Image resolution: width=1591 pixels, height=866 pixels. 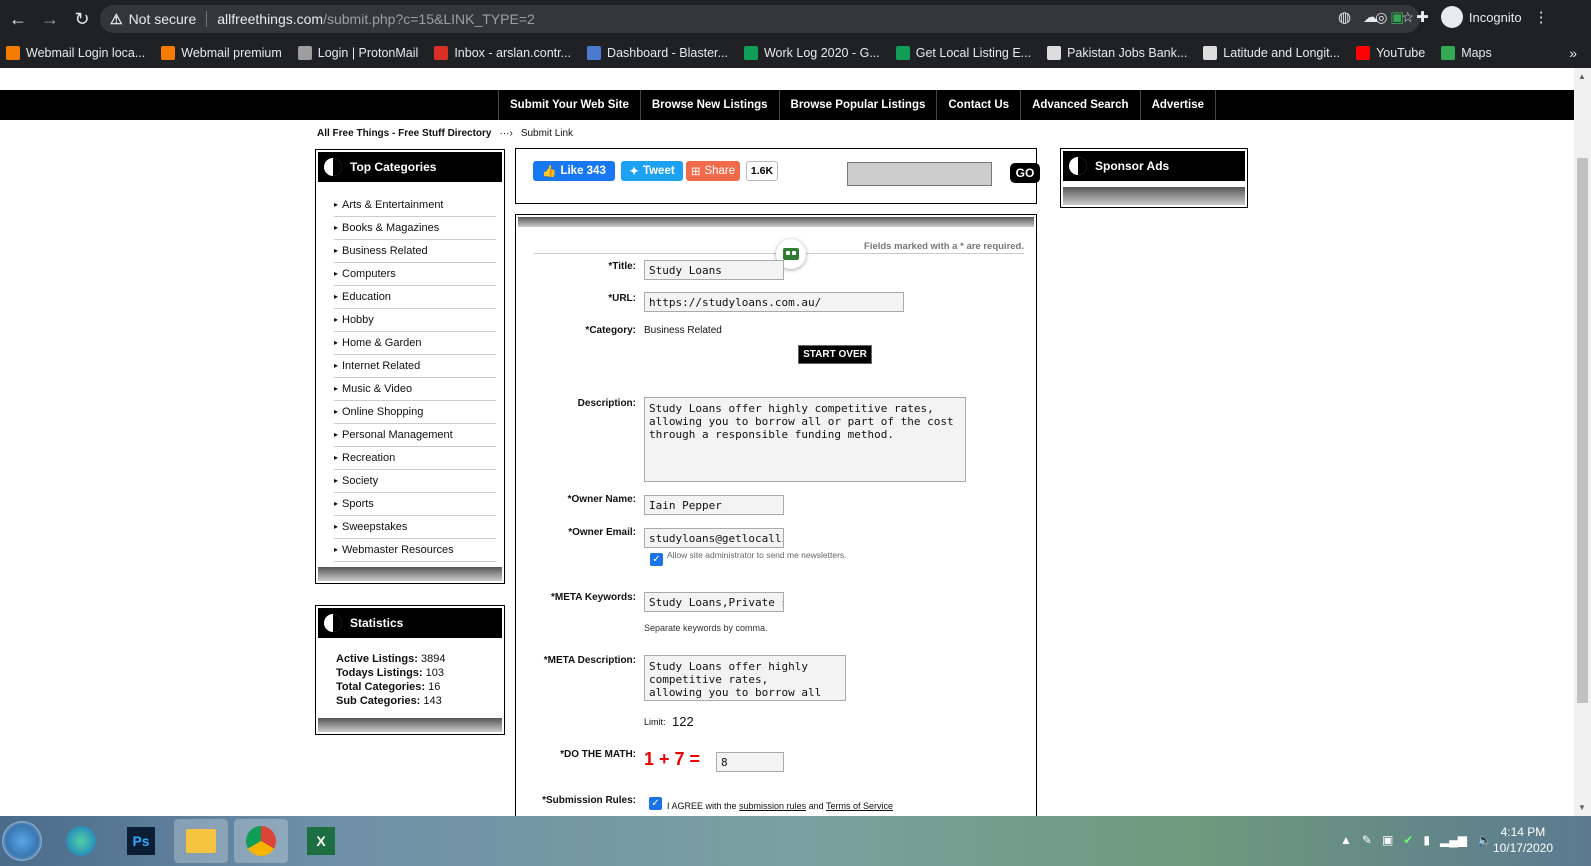 I want to click on title-input: Study Loans, so click(x=714, y=270).